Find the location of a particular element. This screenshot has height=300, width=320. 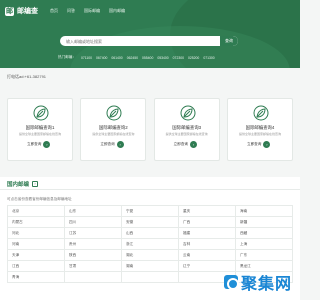

province-cell: 宁夏 is located at coordinates (150, 211).